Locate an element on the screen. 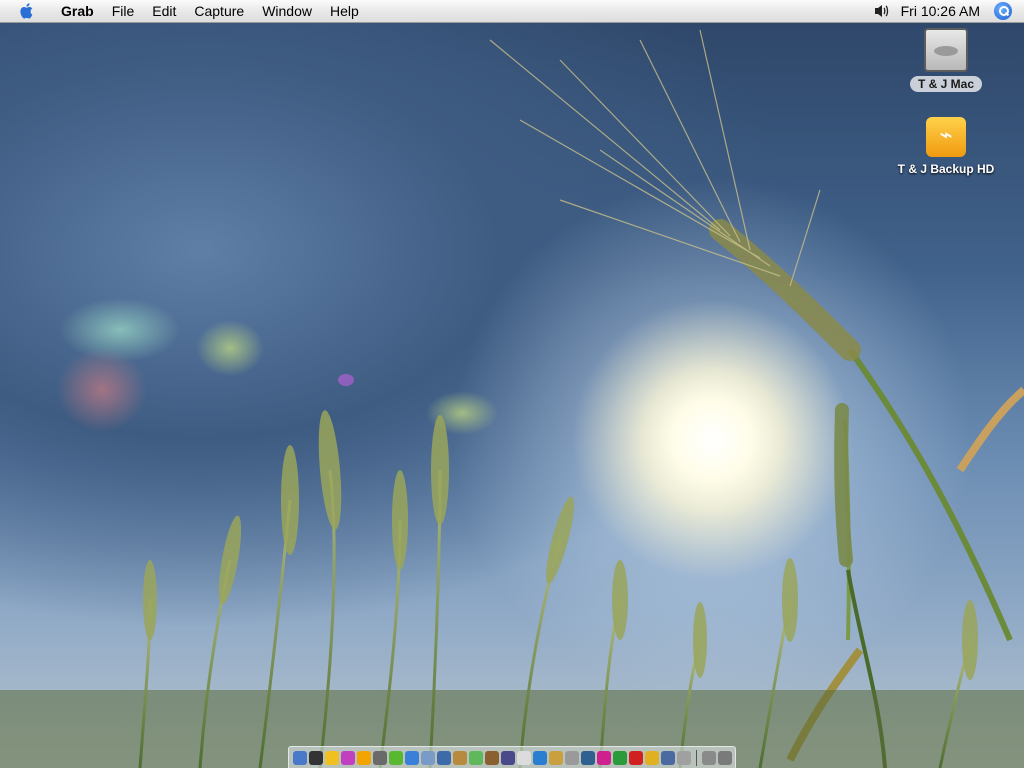  apple-icon is located at coordinates (27, 11).